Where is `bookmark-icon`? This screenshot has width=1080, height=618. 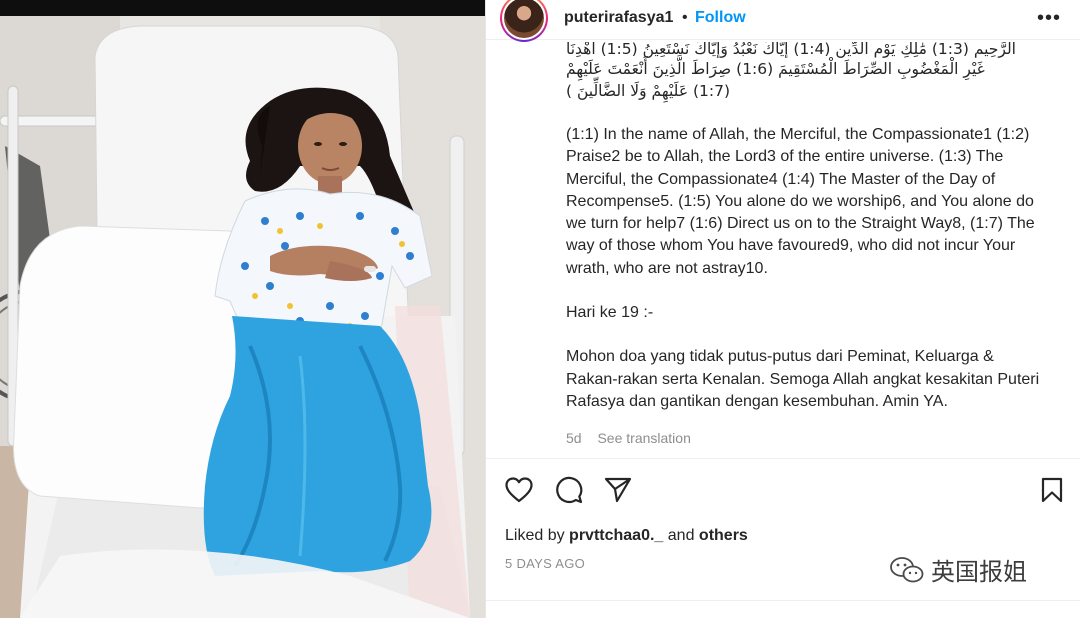
bookmark-icon is located at coordinates (1052, 490).